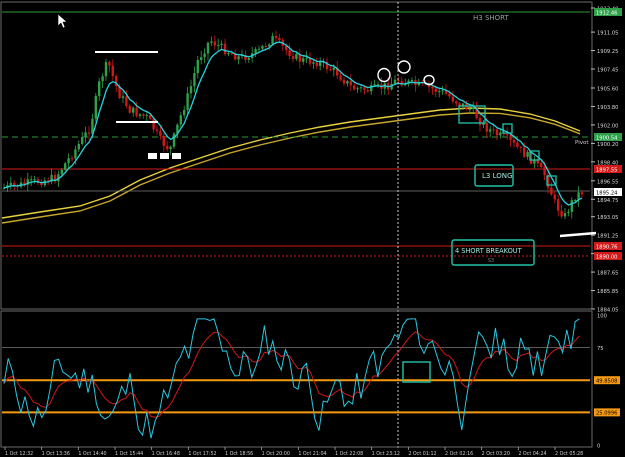  Describe the element at coordinates (606, 381) in the screenshot. I see `stoch-level-tag-label: 49.8508` at that location.